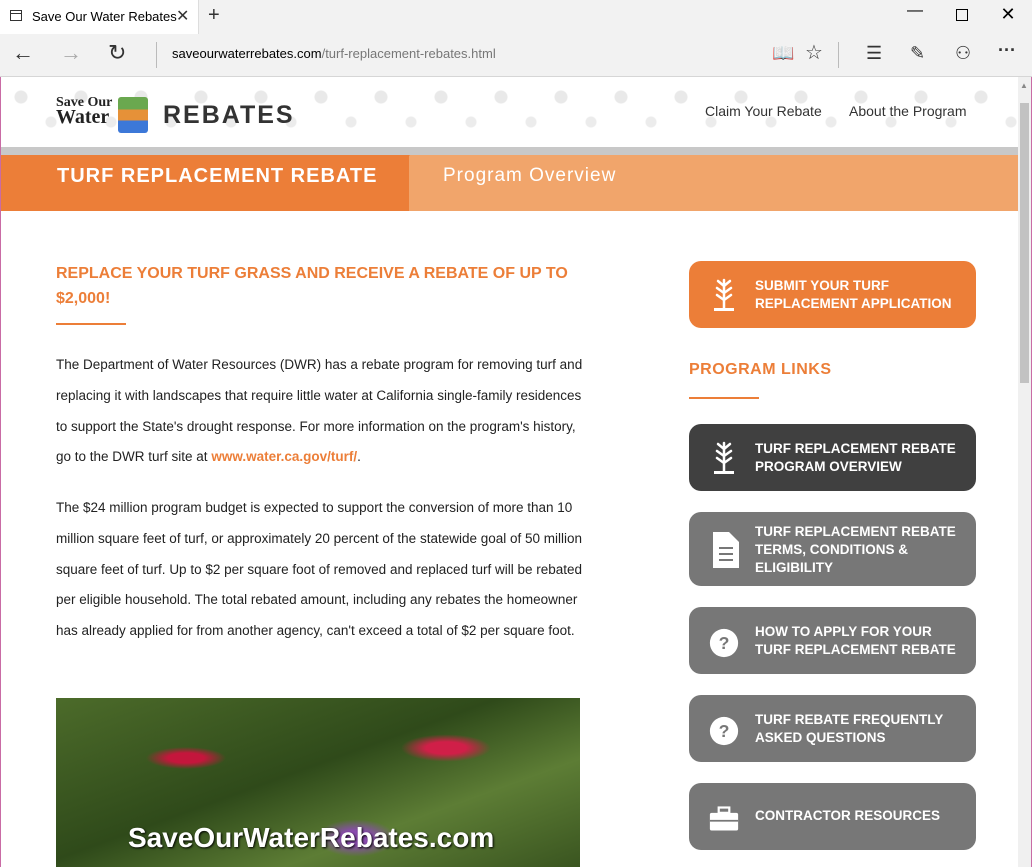  What do you see at coordinates (963, 53) in the screenshot?
I see `share-icon: ⚇` at bounding box center [963, 53].